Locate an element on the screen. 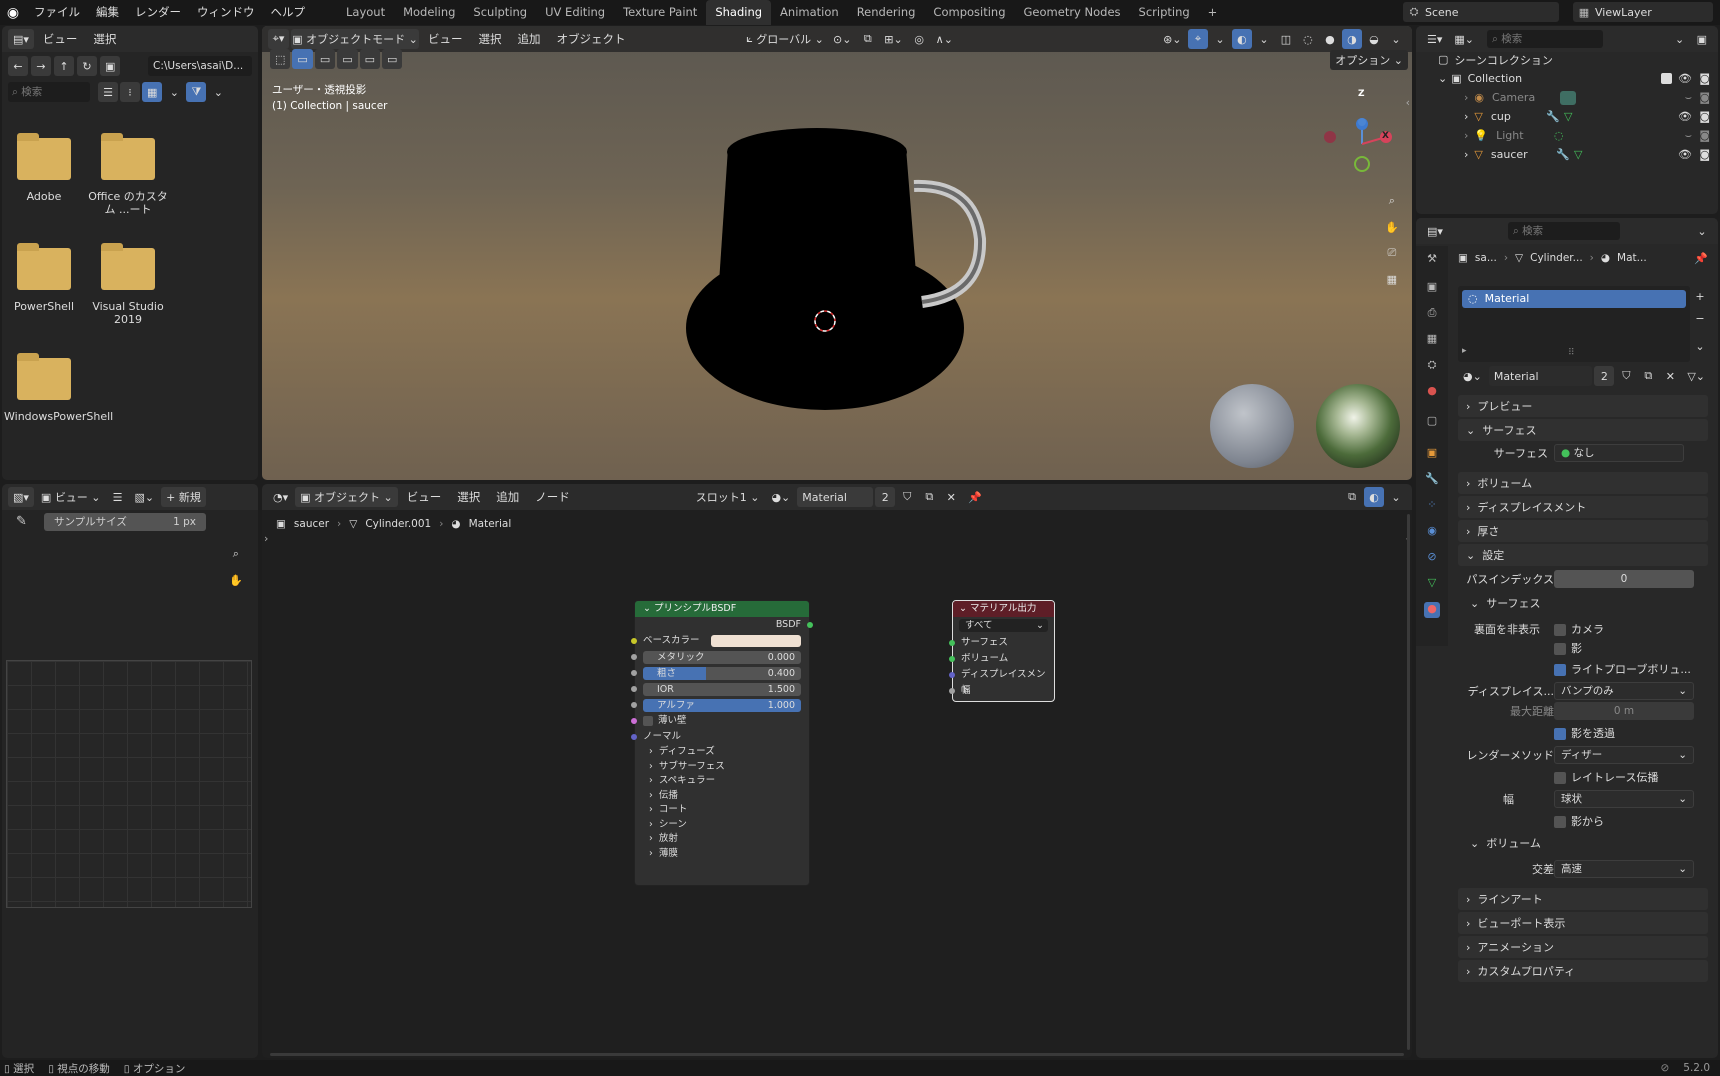 The image size is (1720, 1076). thin-wall-checkbox is located at coordinates (648, 720).